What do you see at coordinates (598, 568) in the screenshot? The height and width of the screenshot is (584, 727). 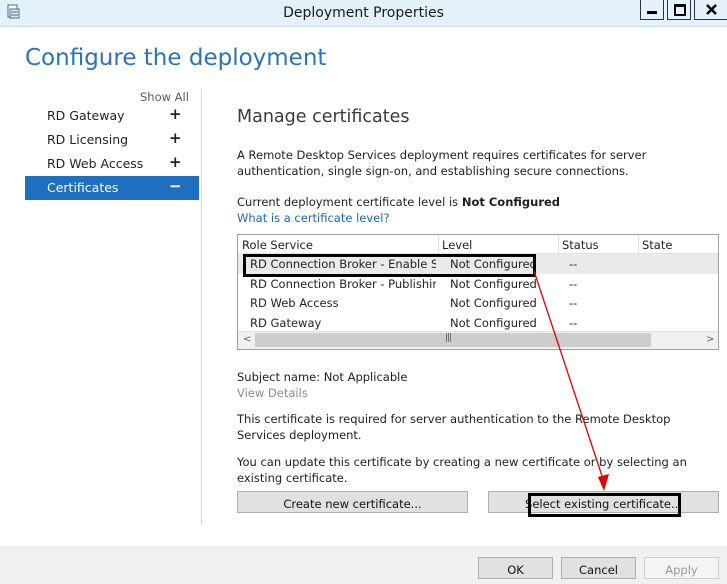 I see `cancel-button: Cancel` at bounding box center [598, 568].